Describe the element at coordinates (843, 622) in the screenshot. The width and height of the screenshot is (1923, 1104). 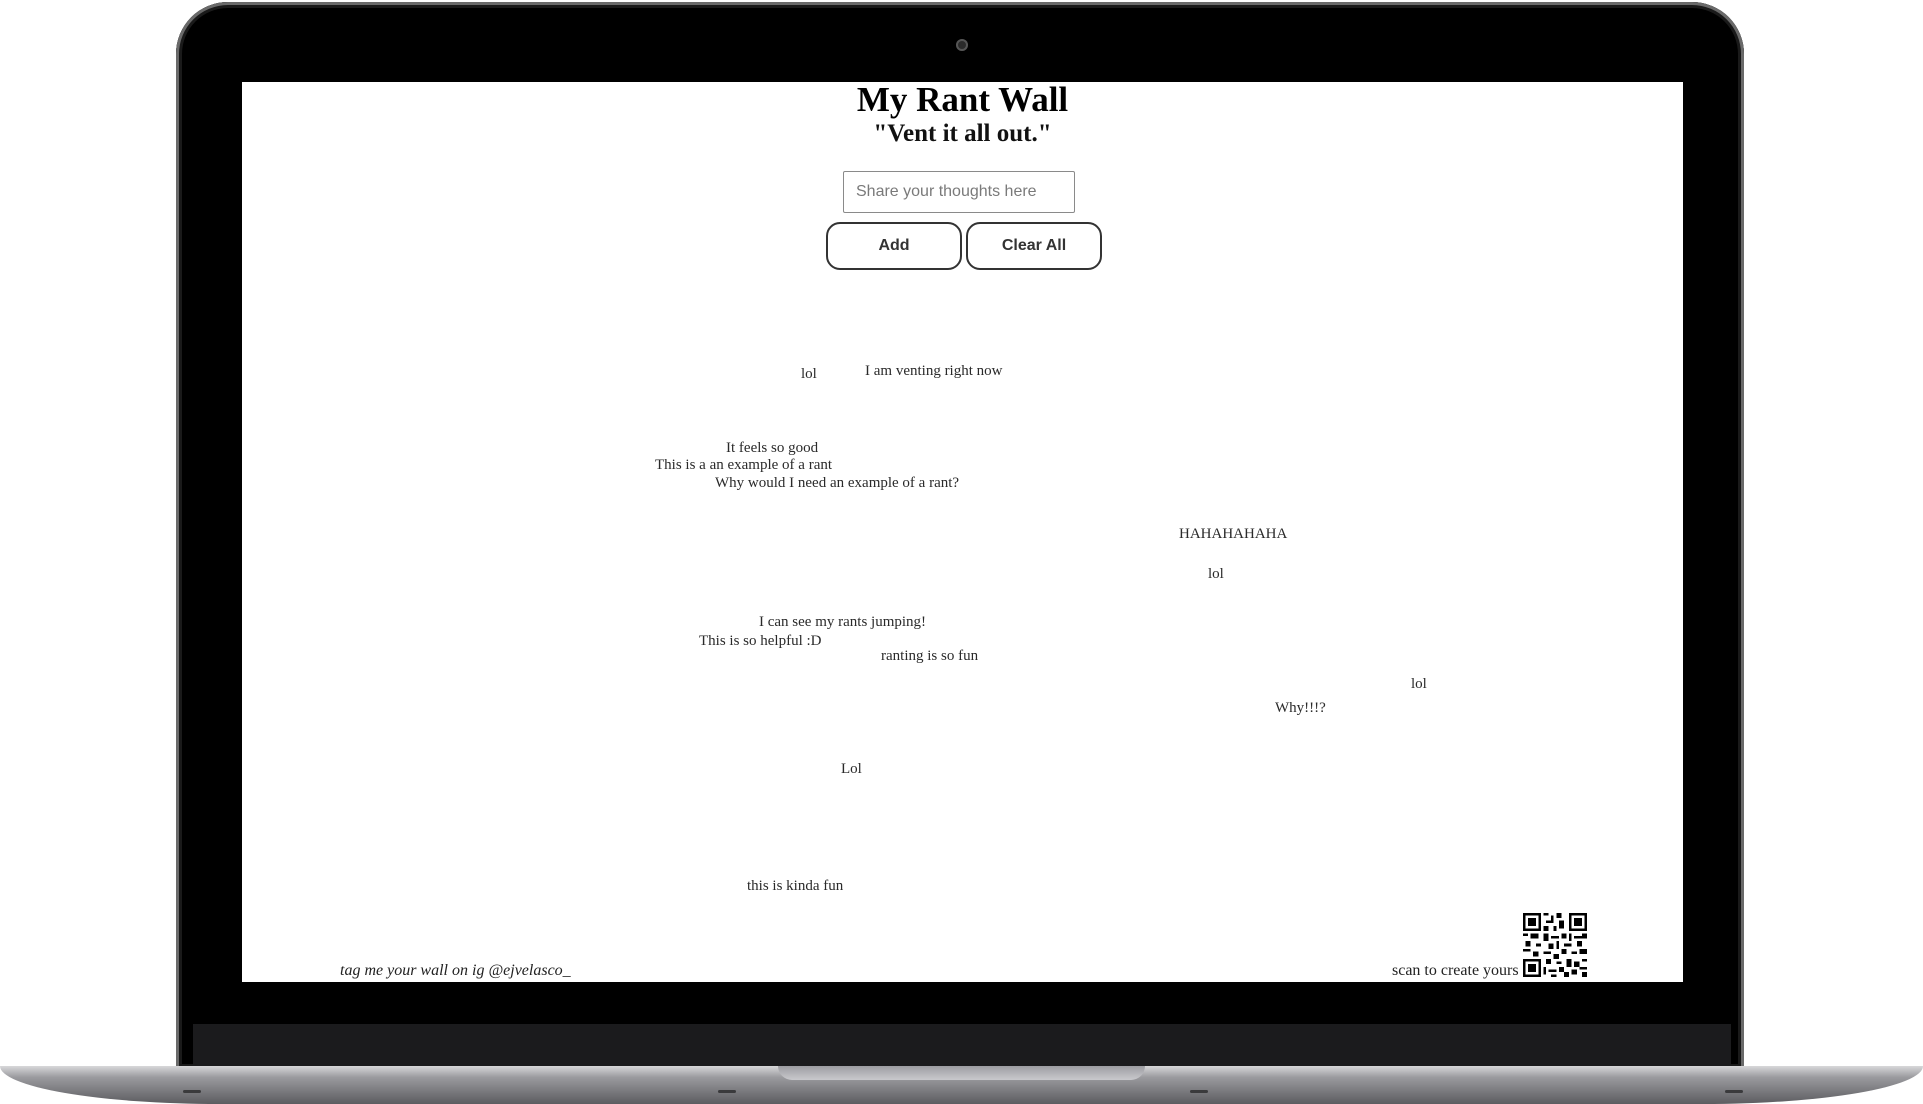
I see `rant-item: I can see my rants jumping!` at that location.